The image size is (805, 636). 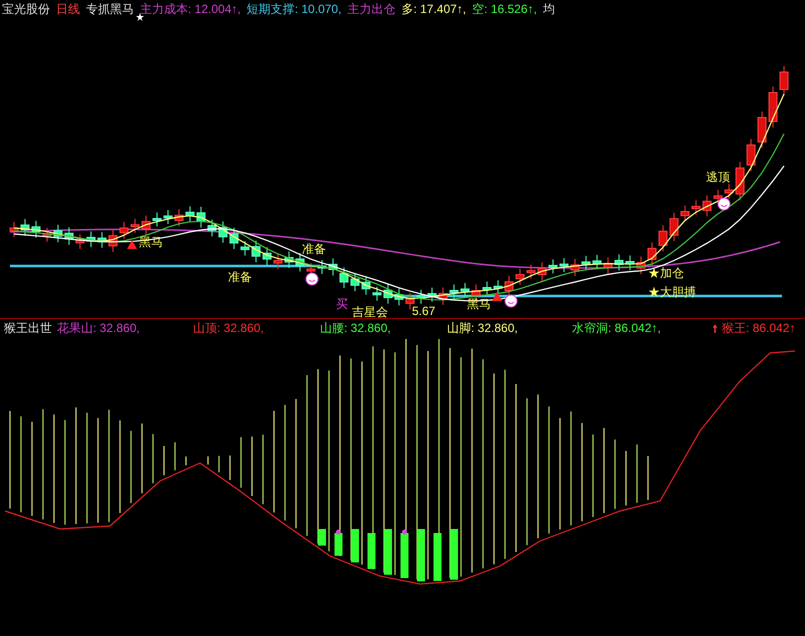 I want to click on star-icon, so click(x=140, y=17).